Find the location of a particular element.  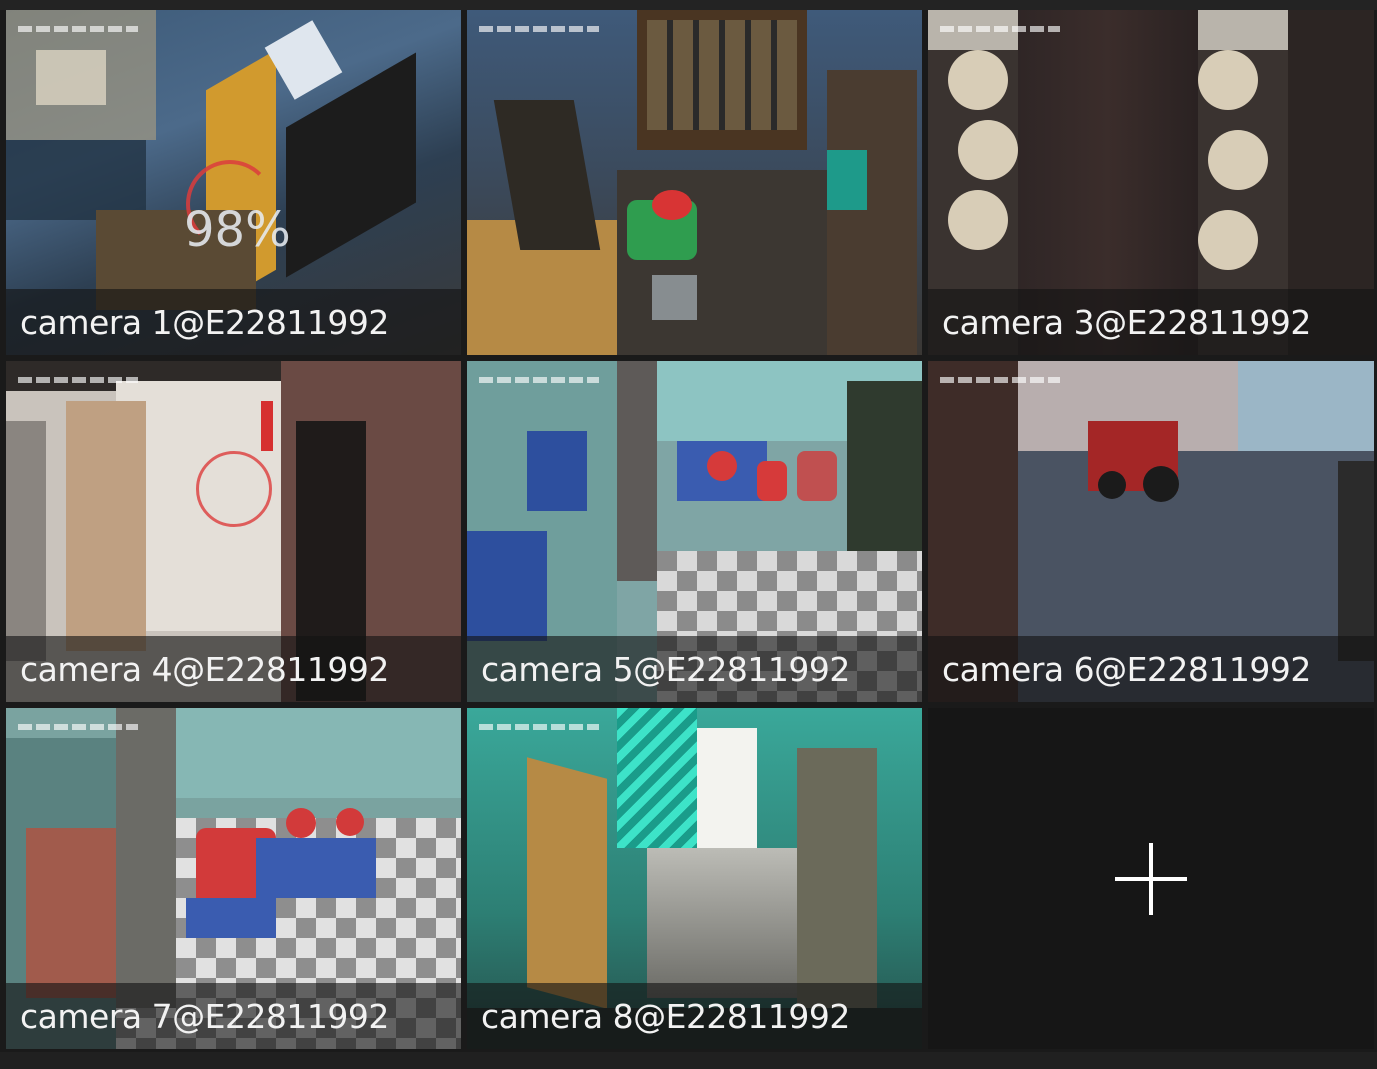

camera-label-bar: camera 5@E22811992 is located at coordinates (694, 669).